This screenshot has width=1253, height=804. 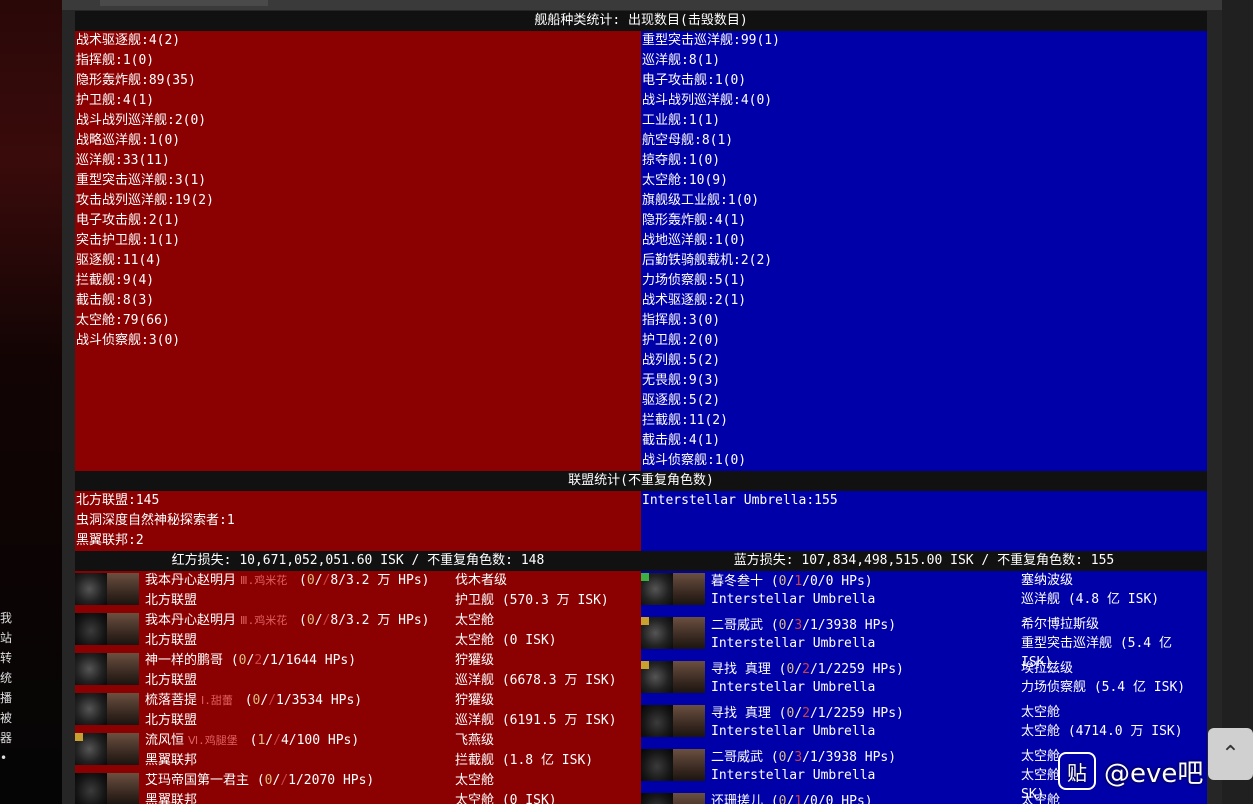 I want to click on alliance-stats-header: 联盟统计(不重复角色数), so click(x=641, y=481).